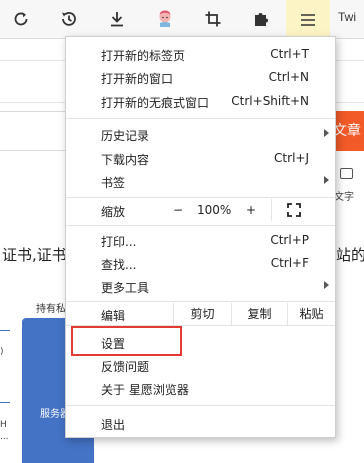 This screenshot has width=364, height=463. I want to click on menu-item-label: 反馈问题, so click(125, 367).